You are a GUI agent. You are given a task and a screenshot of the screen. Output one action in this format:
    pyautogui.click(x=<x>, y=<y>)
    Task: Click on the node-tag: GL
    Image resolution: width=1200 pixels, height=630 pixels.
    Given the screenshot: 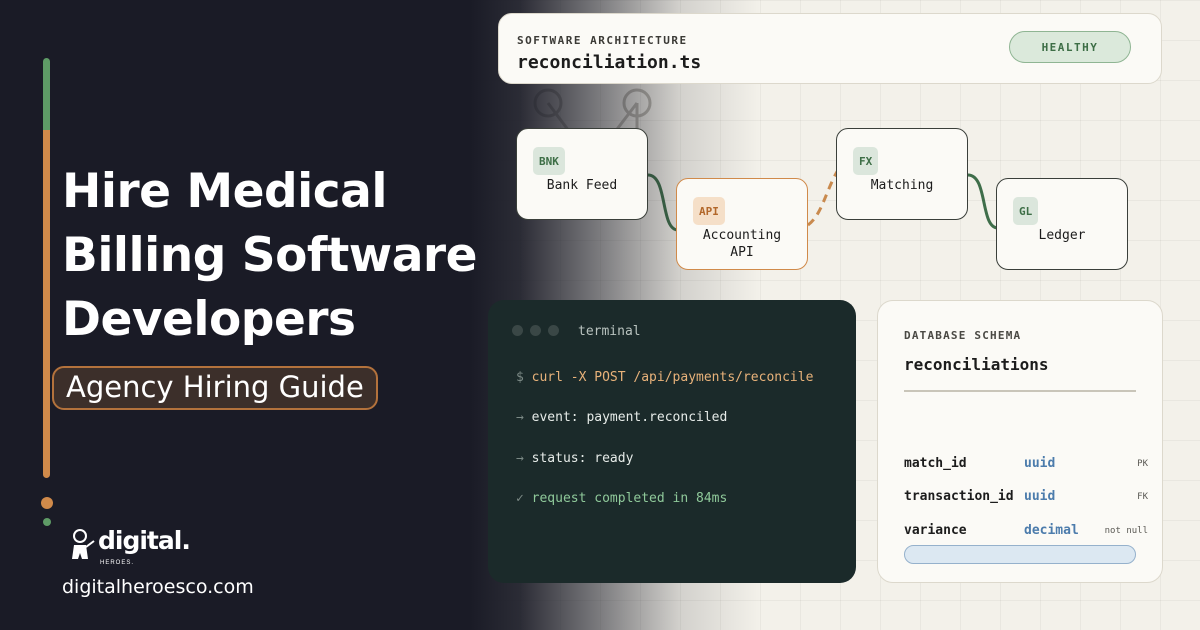 What is the action you would take?
    pyautogui.click(x=1026, y=211)
    